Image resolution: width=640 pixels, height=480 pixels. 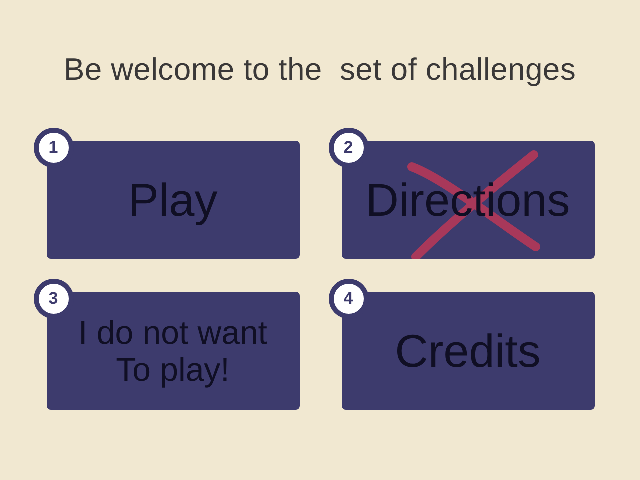 I want to click on number-badge: 4, so click(x=348, y=299).